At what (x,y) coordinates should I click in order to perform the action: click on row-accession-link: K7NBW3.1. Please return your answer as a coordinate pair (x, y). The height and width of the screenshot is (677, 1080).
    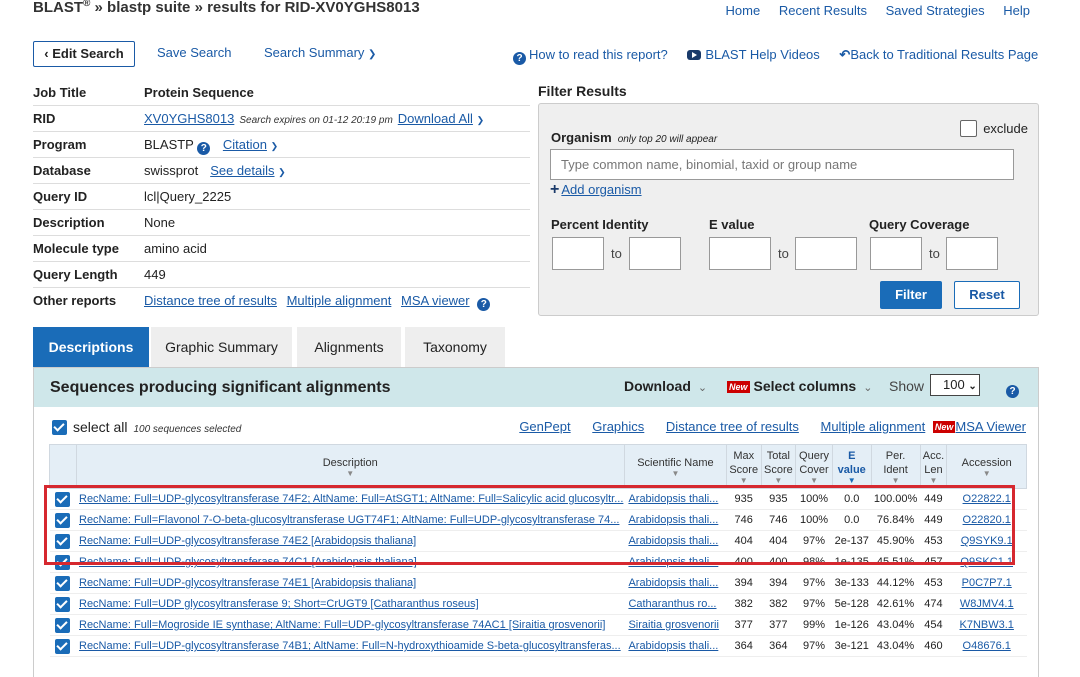
    Looking at the image, I should click on (987, 625).